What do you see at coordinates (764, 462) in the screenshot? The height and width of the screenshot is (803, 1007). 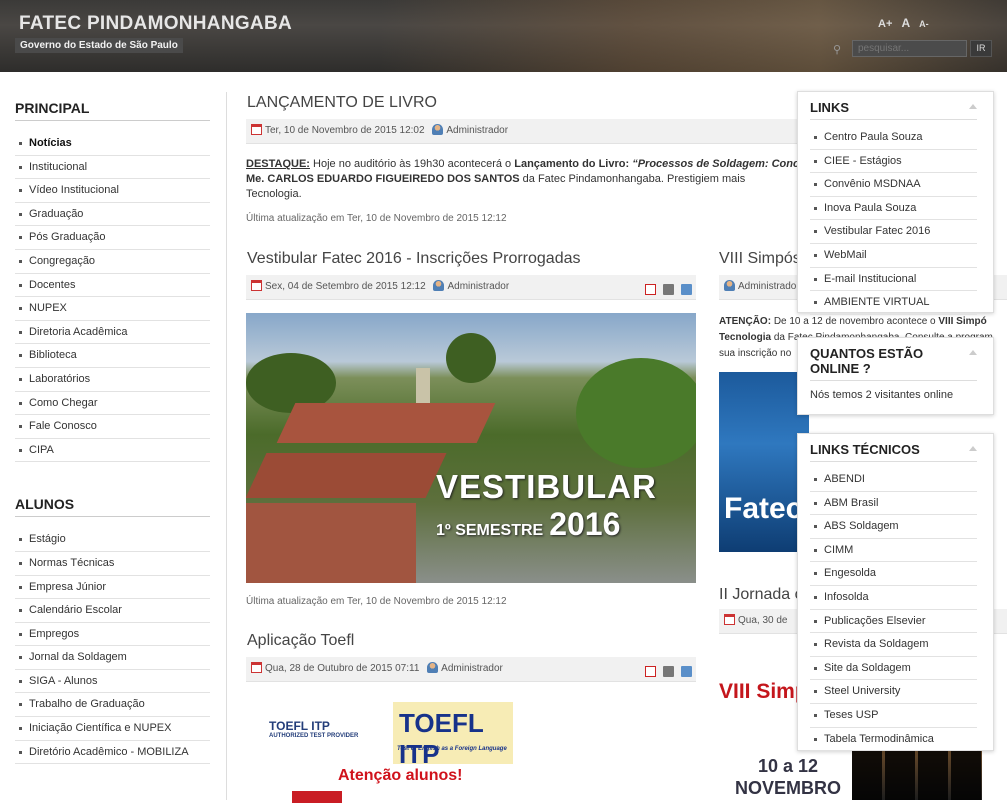 I see `simposio-banner-image: Fatec` at bounding box center [764, 462].